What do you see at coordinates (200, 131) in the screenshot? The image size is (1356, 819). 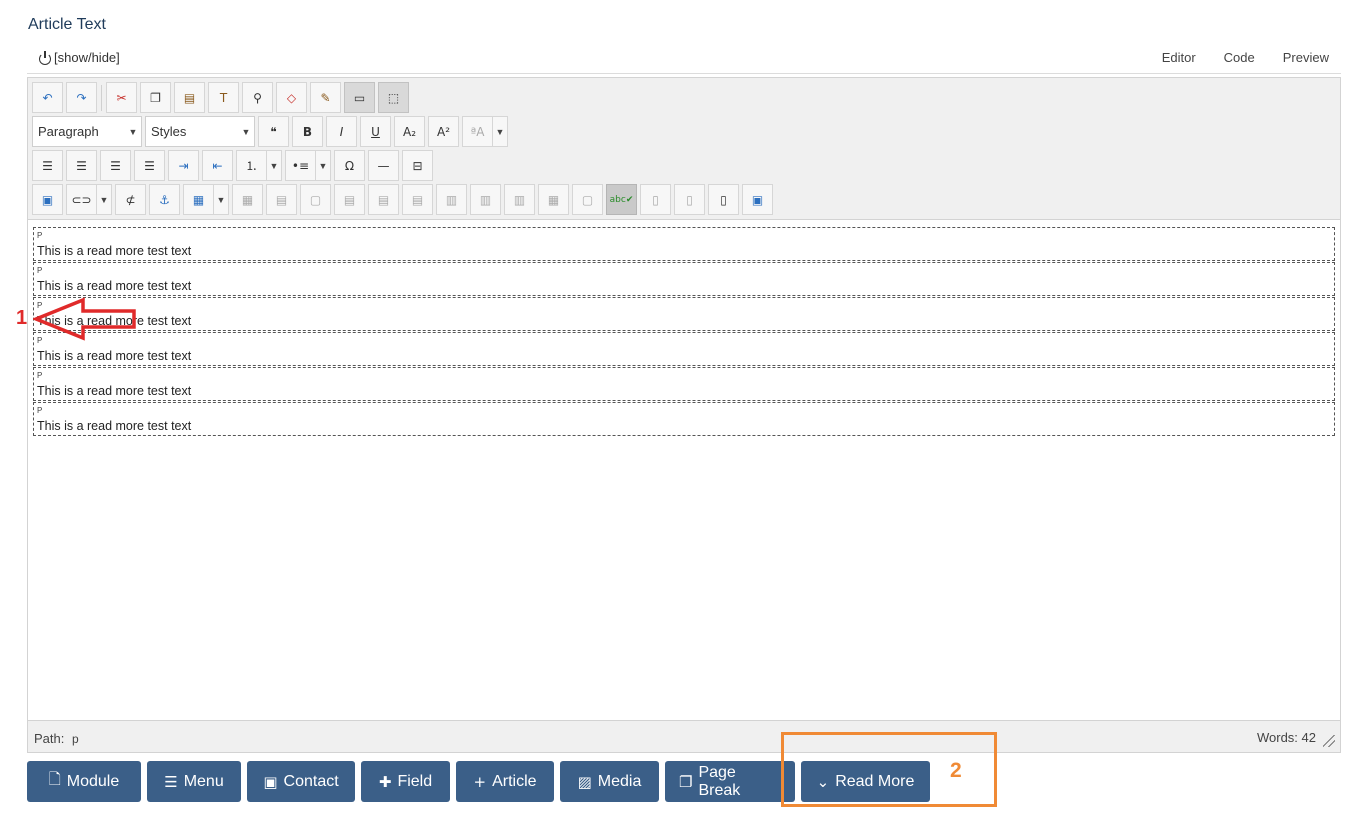 I see `styles-select: Styles ▼` at bounding box center [200, 131].